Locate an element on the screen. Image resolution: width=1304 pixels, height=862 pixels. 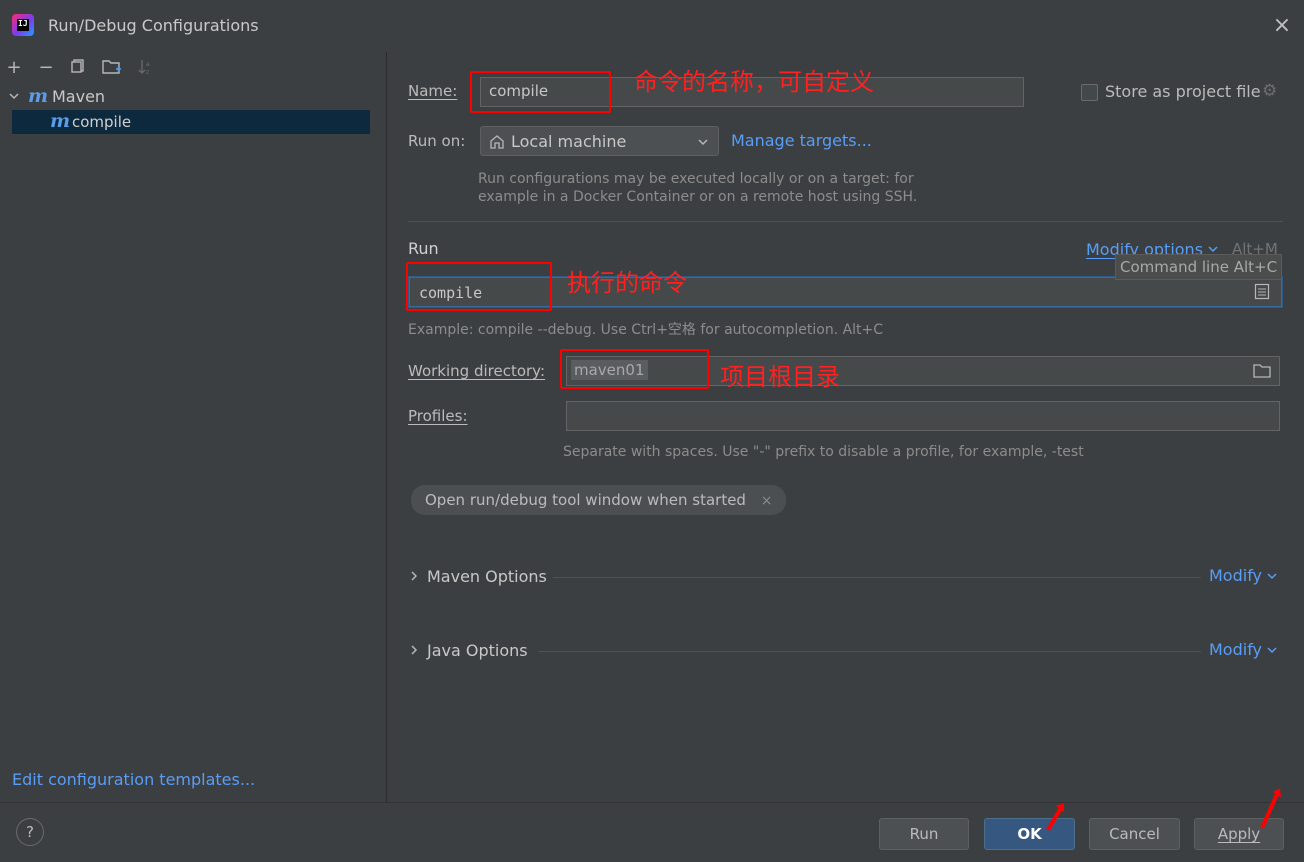
home-icon is located at coordinates (497, 142).